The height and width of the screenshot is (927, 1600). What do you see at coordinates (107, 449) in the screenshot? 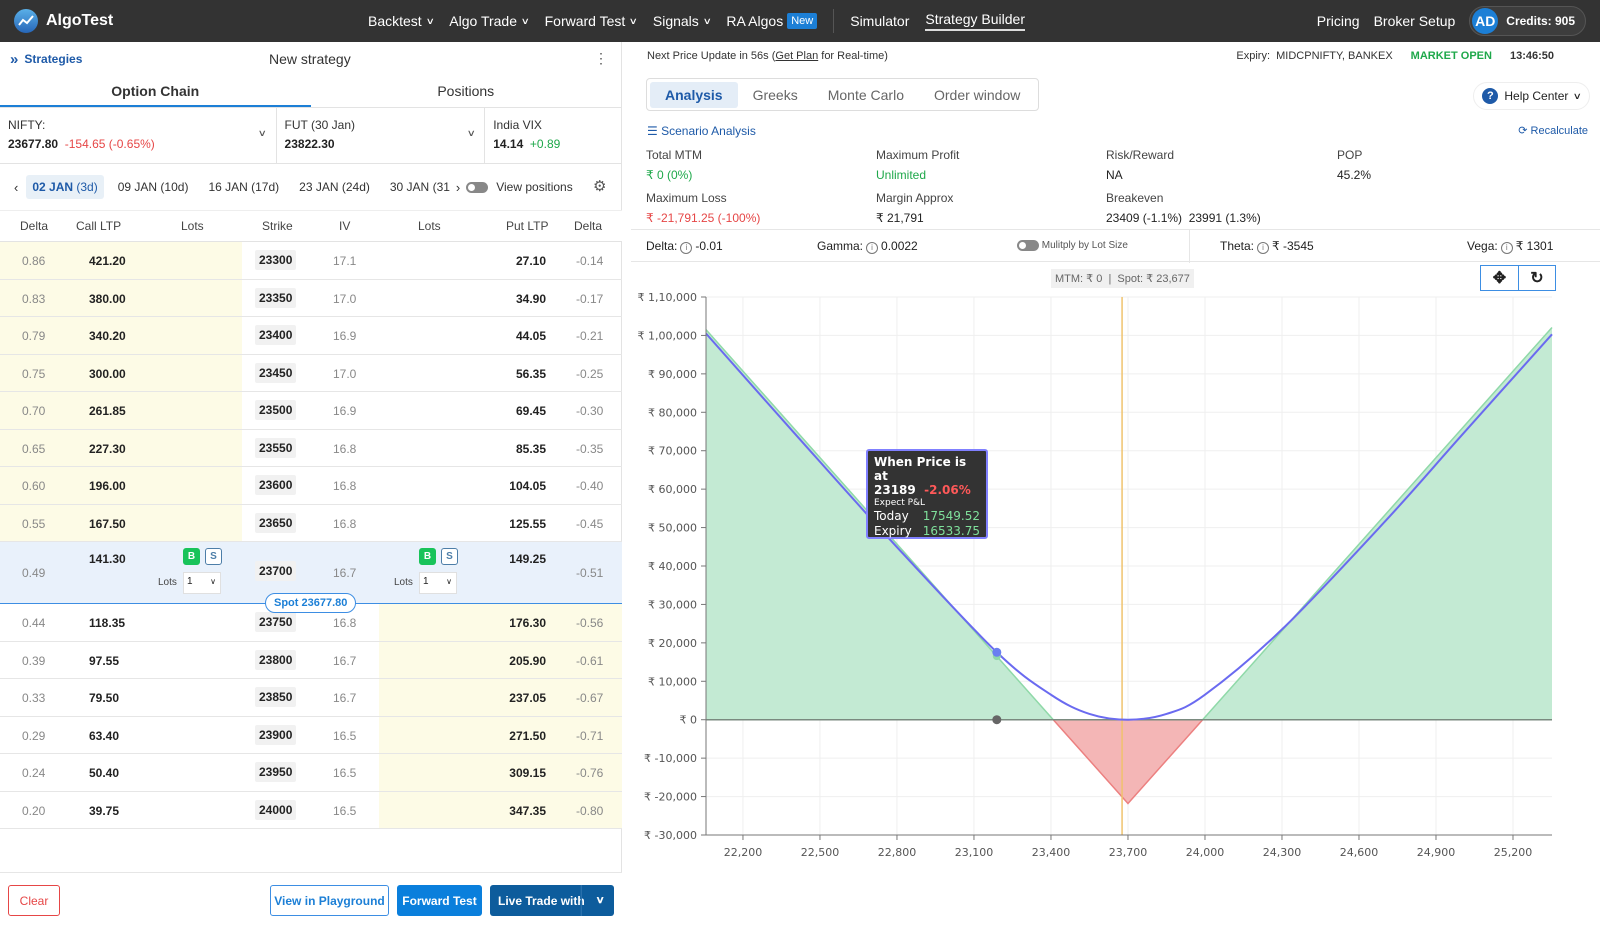
I see `call-ltp: 227.30` at bounding box center [107, 449].